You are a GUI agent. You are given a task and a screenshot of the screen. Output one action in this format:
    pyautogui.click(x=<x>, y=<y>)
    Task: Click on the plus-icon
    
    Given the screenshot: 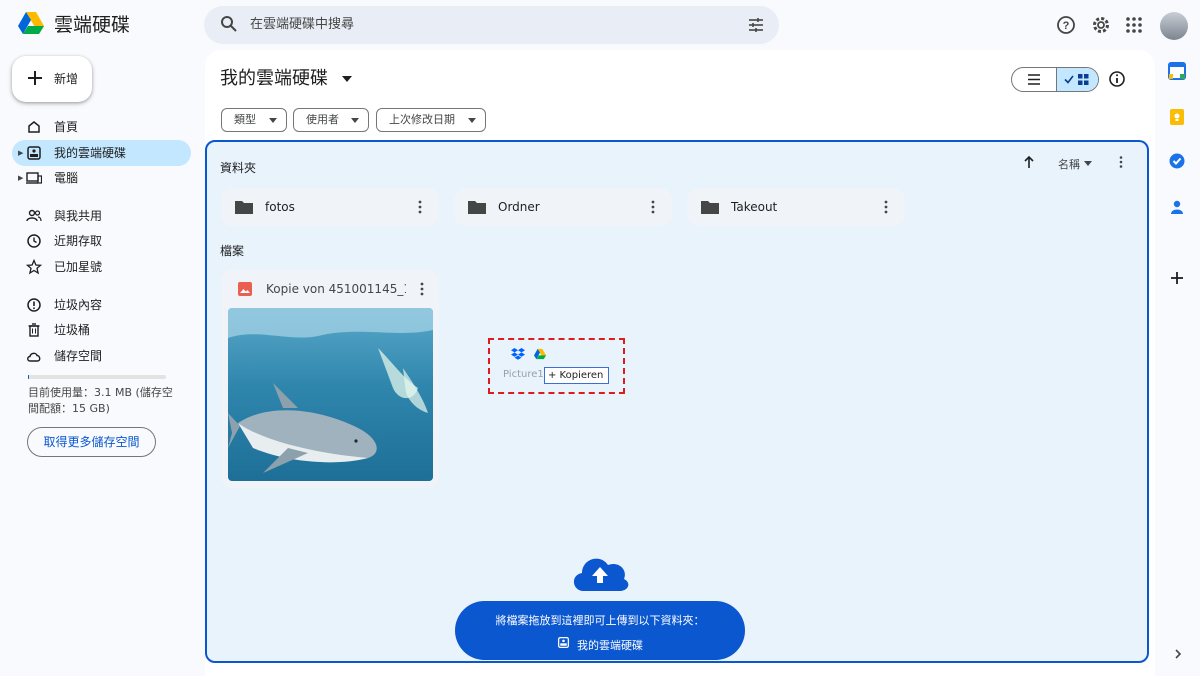 What is the action you would take?
    pyautogui.click(x=35, y=78)
    